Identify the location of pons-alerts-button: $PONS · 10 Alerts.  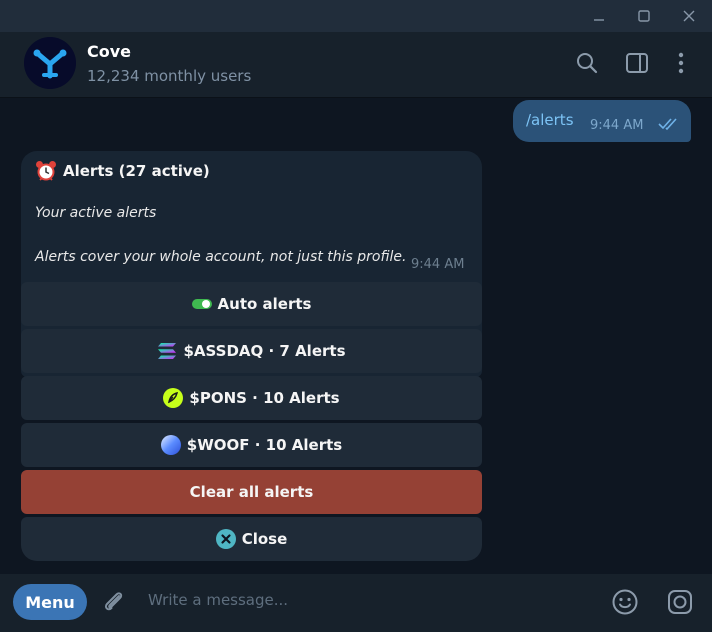
(251, 398).